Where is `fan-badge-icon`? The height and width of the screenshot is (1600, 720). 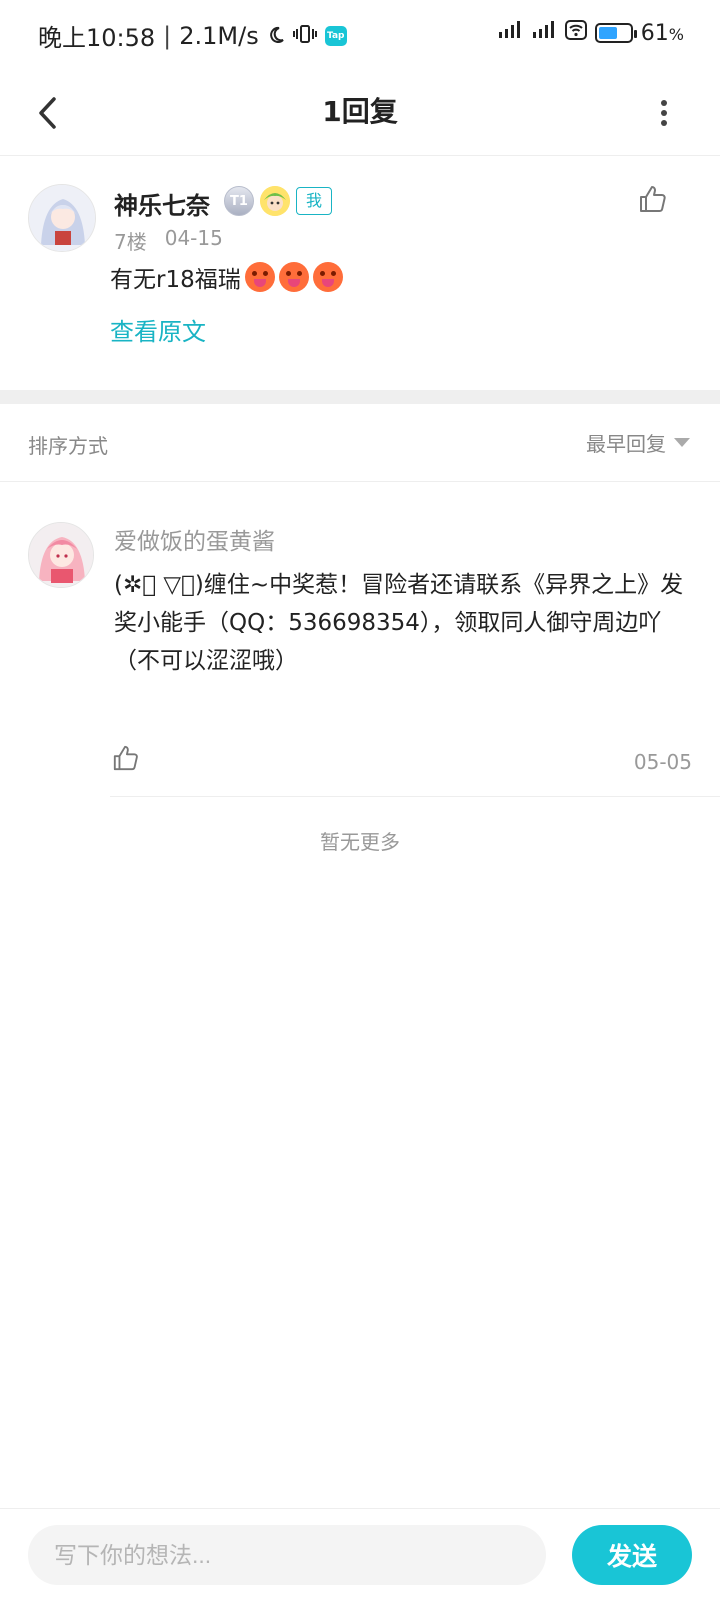
fan-badge-icon is located at coordinates (275, 201).